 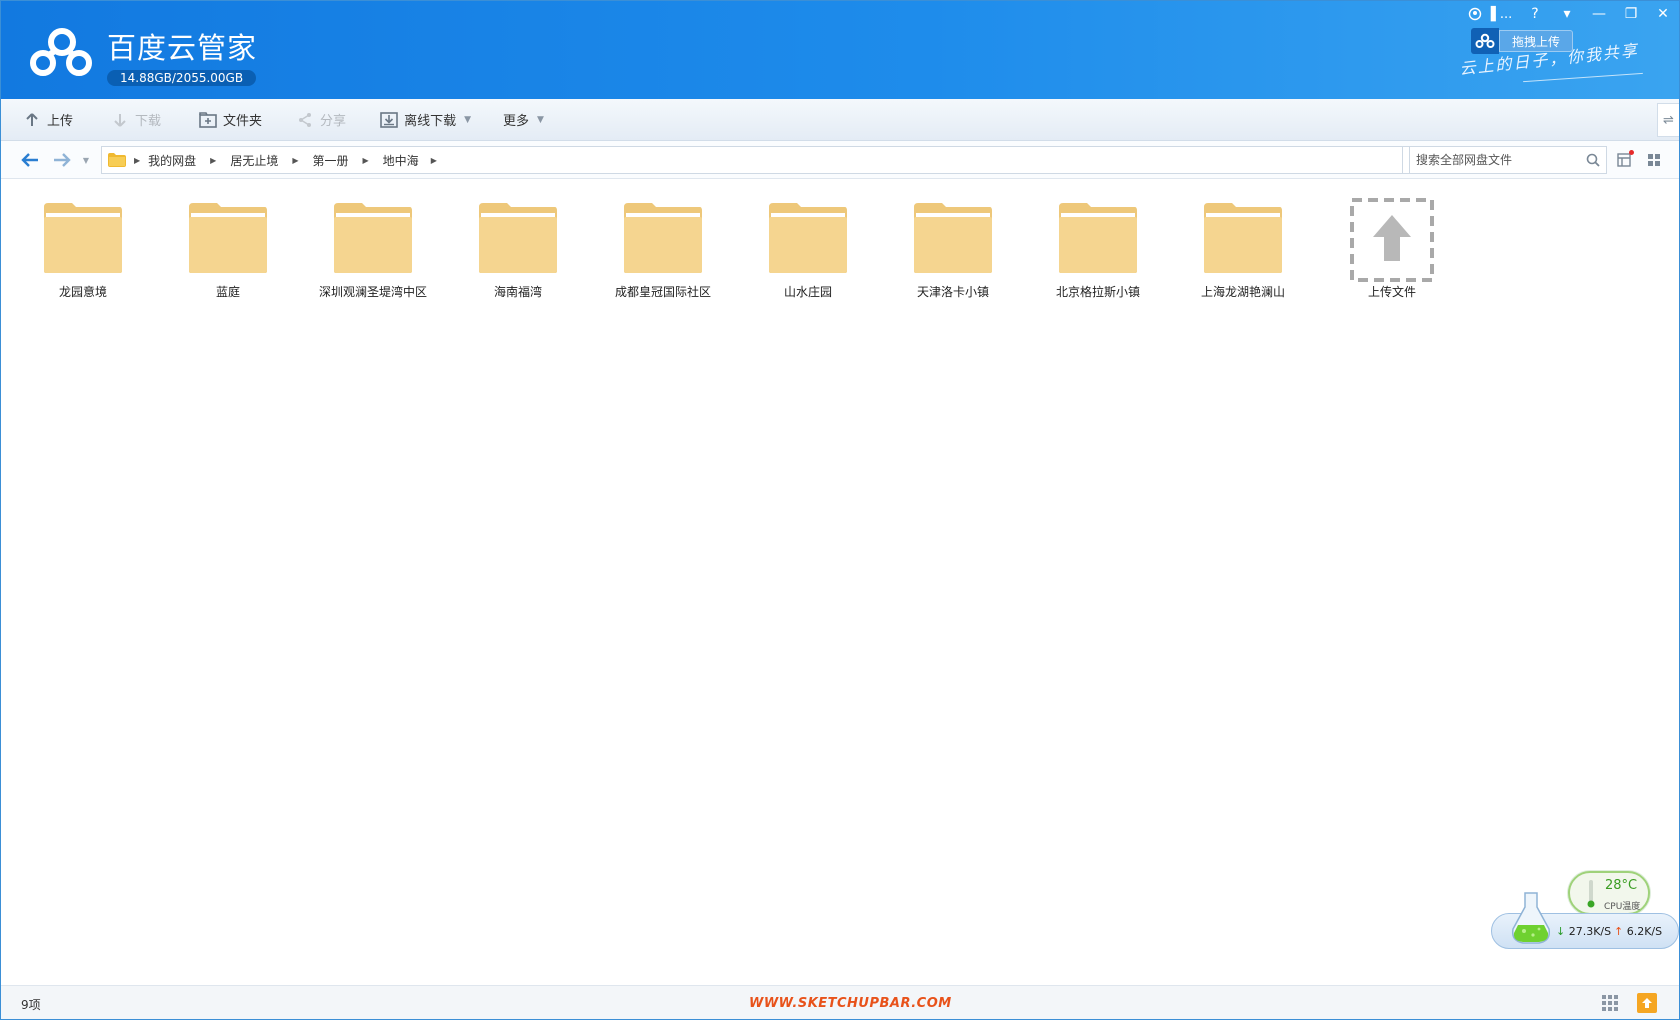 I want to click on folder-item: 龙园意境, so click(x=83, y=250).